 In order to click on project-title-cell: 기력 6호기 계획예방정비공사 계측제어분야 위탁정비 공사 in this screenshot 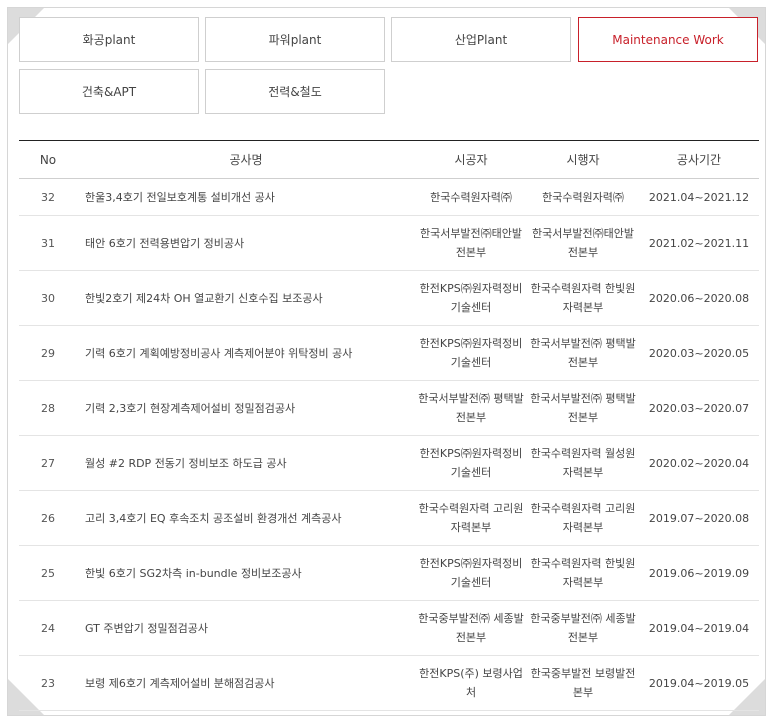, I will do `click(219, 353)`.